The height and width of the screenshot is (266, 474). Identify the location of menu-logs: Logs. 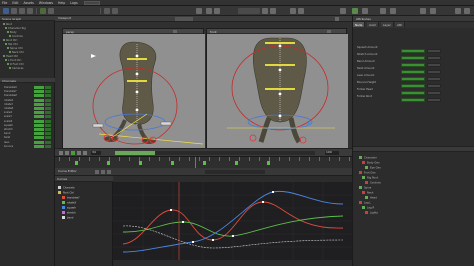
(73, 3).